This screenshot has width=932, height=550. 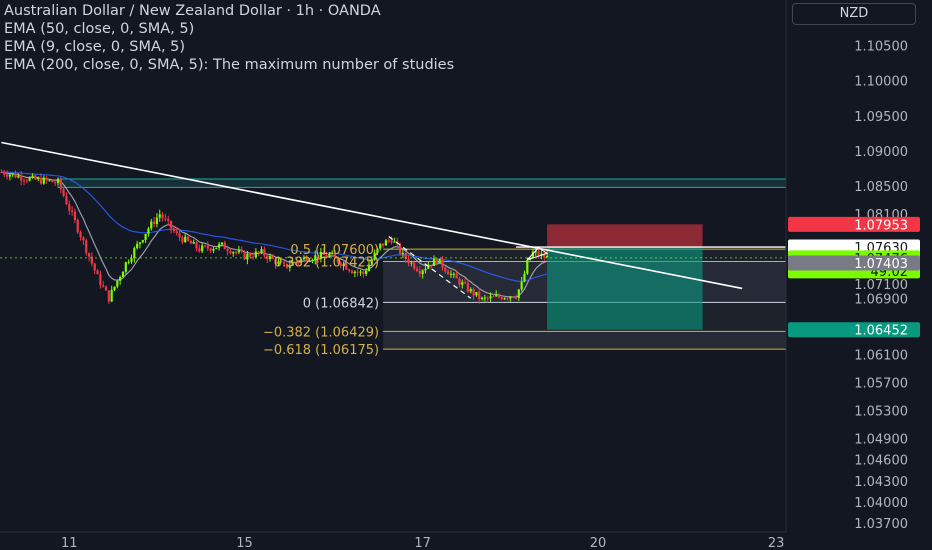 What do you see at coordinates (881, 152) in the screenshot?
I see `price-tick-label: 1.09000` at bounding box center [881, 152].